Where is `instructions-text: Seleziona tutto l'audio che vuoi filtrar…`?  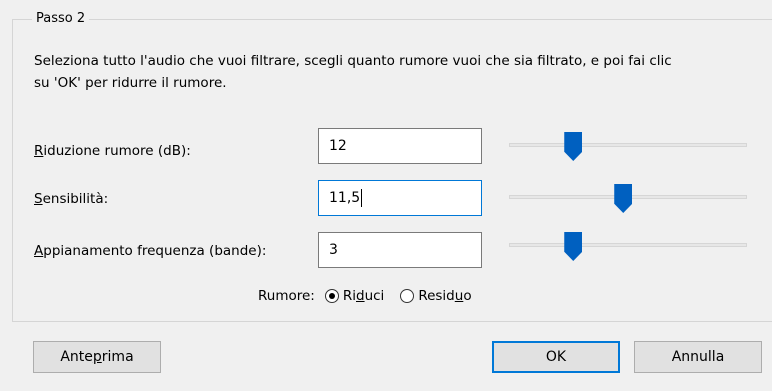 instructions-text: Seleziona tutto l'audio che vuoi filtrar… is located at coordinates (353, 72).